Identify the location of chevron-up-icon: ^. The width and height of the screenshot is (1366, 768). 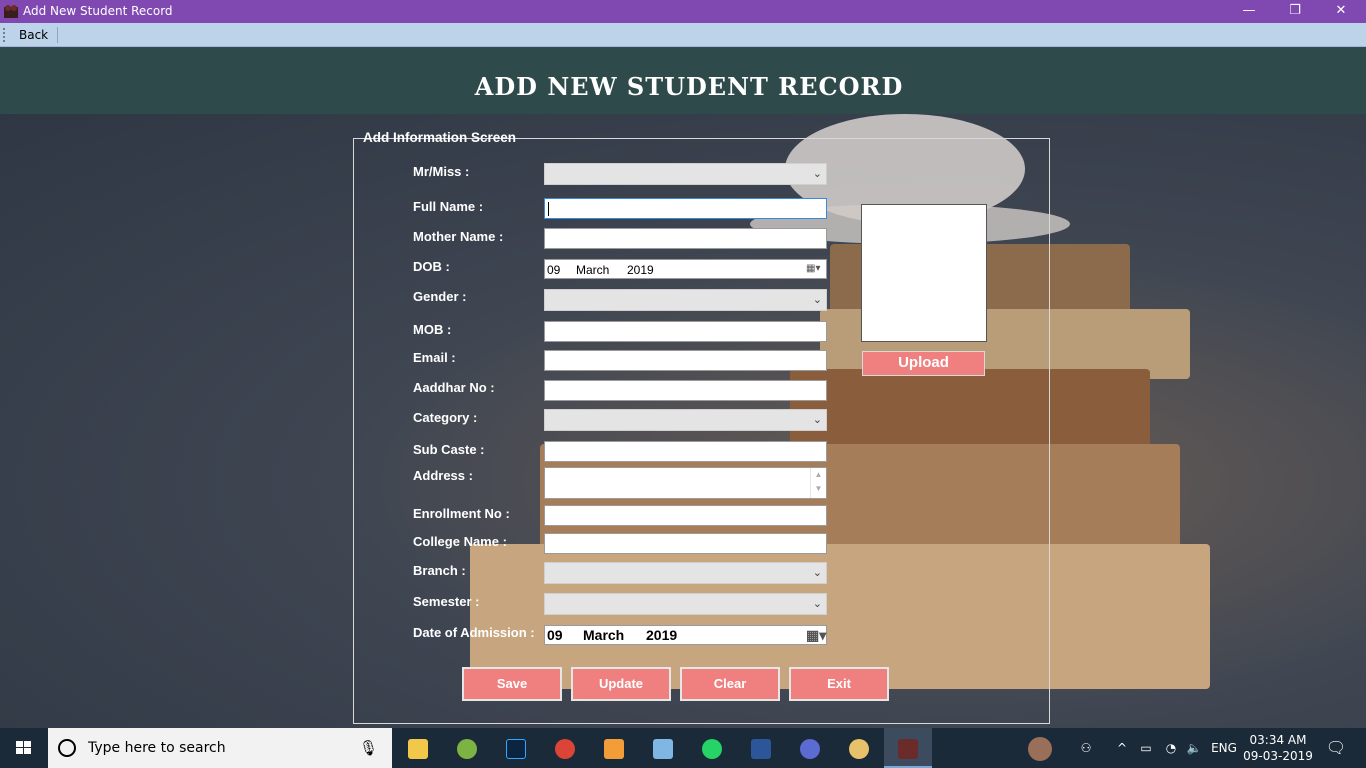
(1122, 748).